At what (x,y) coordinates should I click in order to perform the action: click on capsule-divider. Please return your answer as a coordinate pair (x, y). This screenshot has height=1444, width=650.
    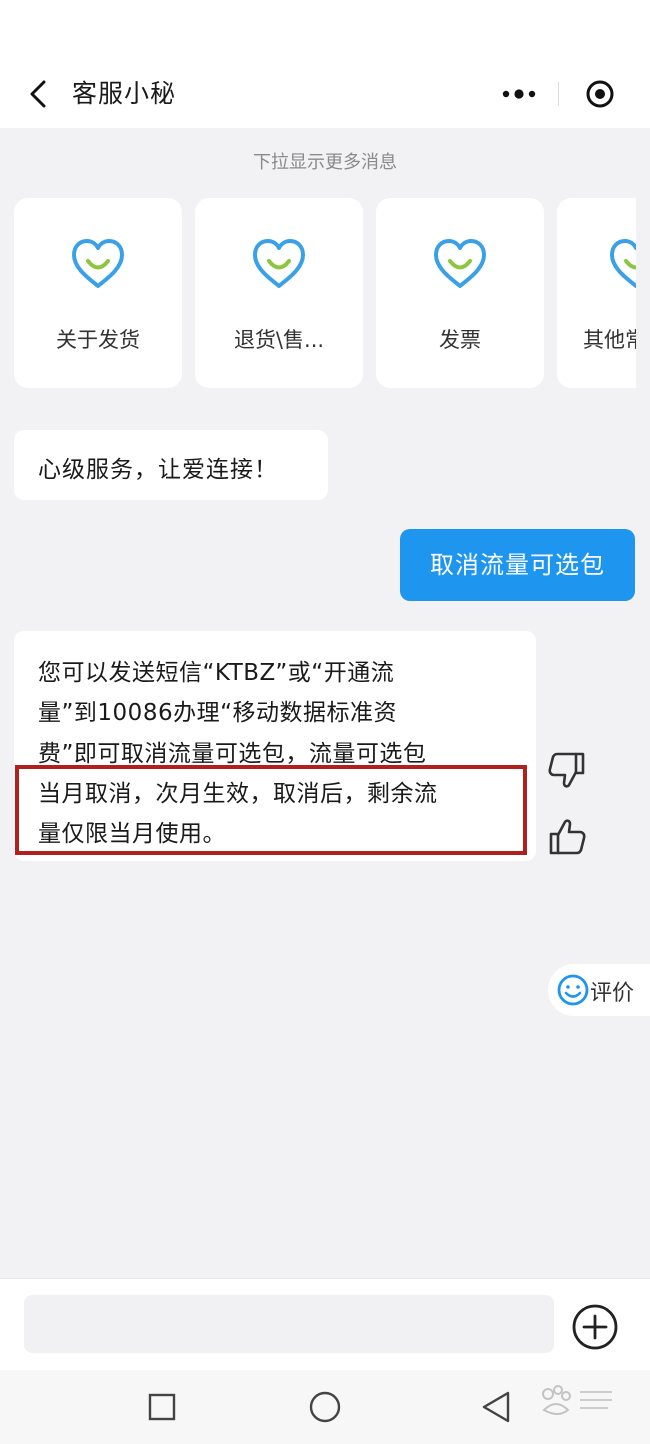
    Looking at the image, I should click on (558, 94).